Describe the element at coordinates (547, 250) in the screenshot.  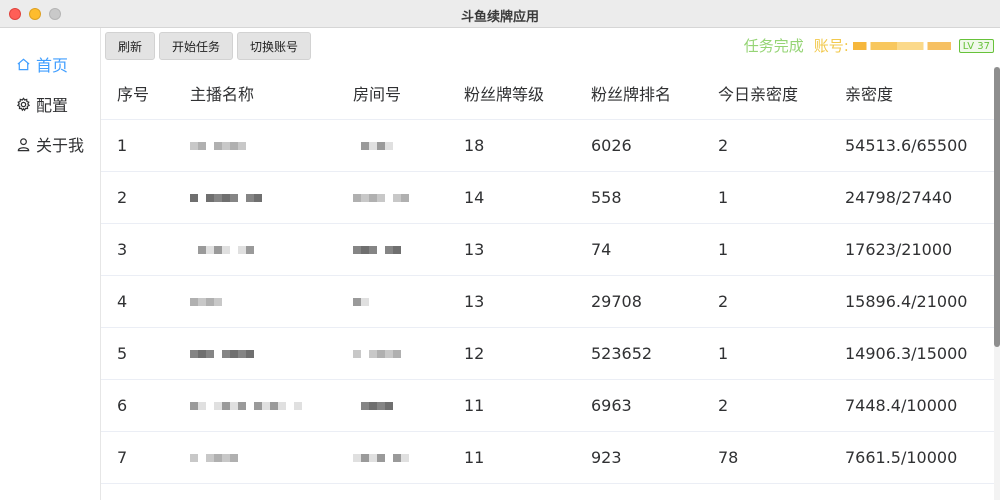
I see `table-row: 3 13 74 1 17623/21000` at that location.